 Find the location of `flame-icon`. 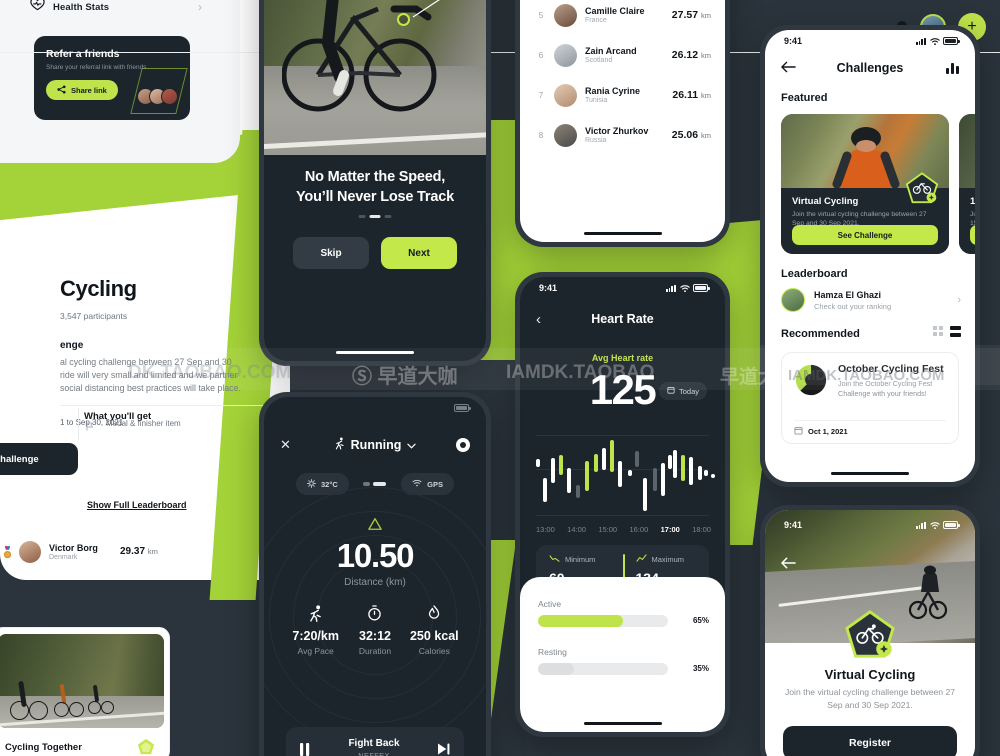

flame-icon is located at coordinates (434, 613).